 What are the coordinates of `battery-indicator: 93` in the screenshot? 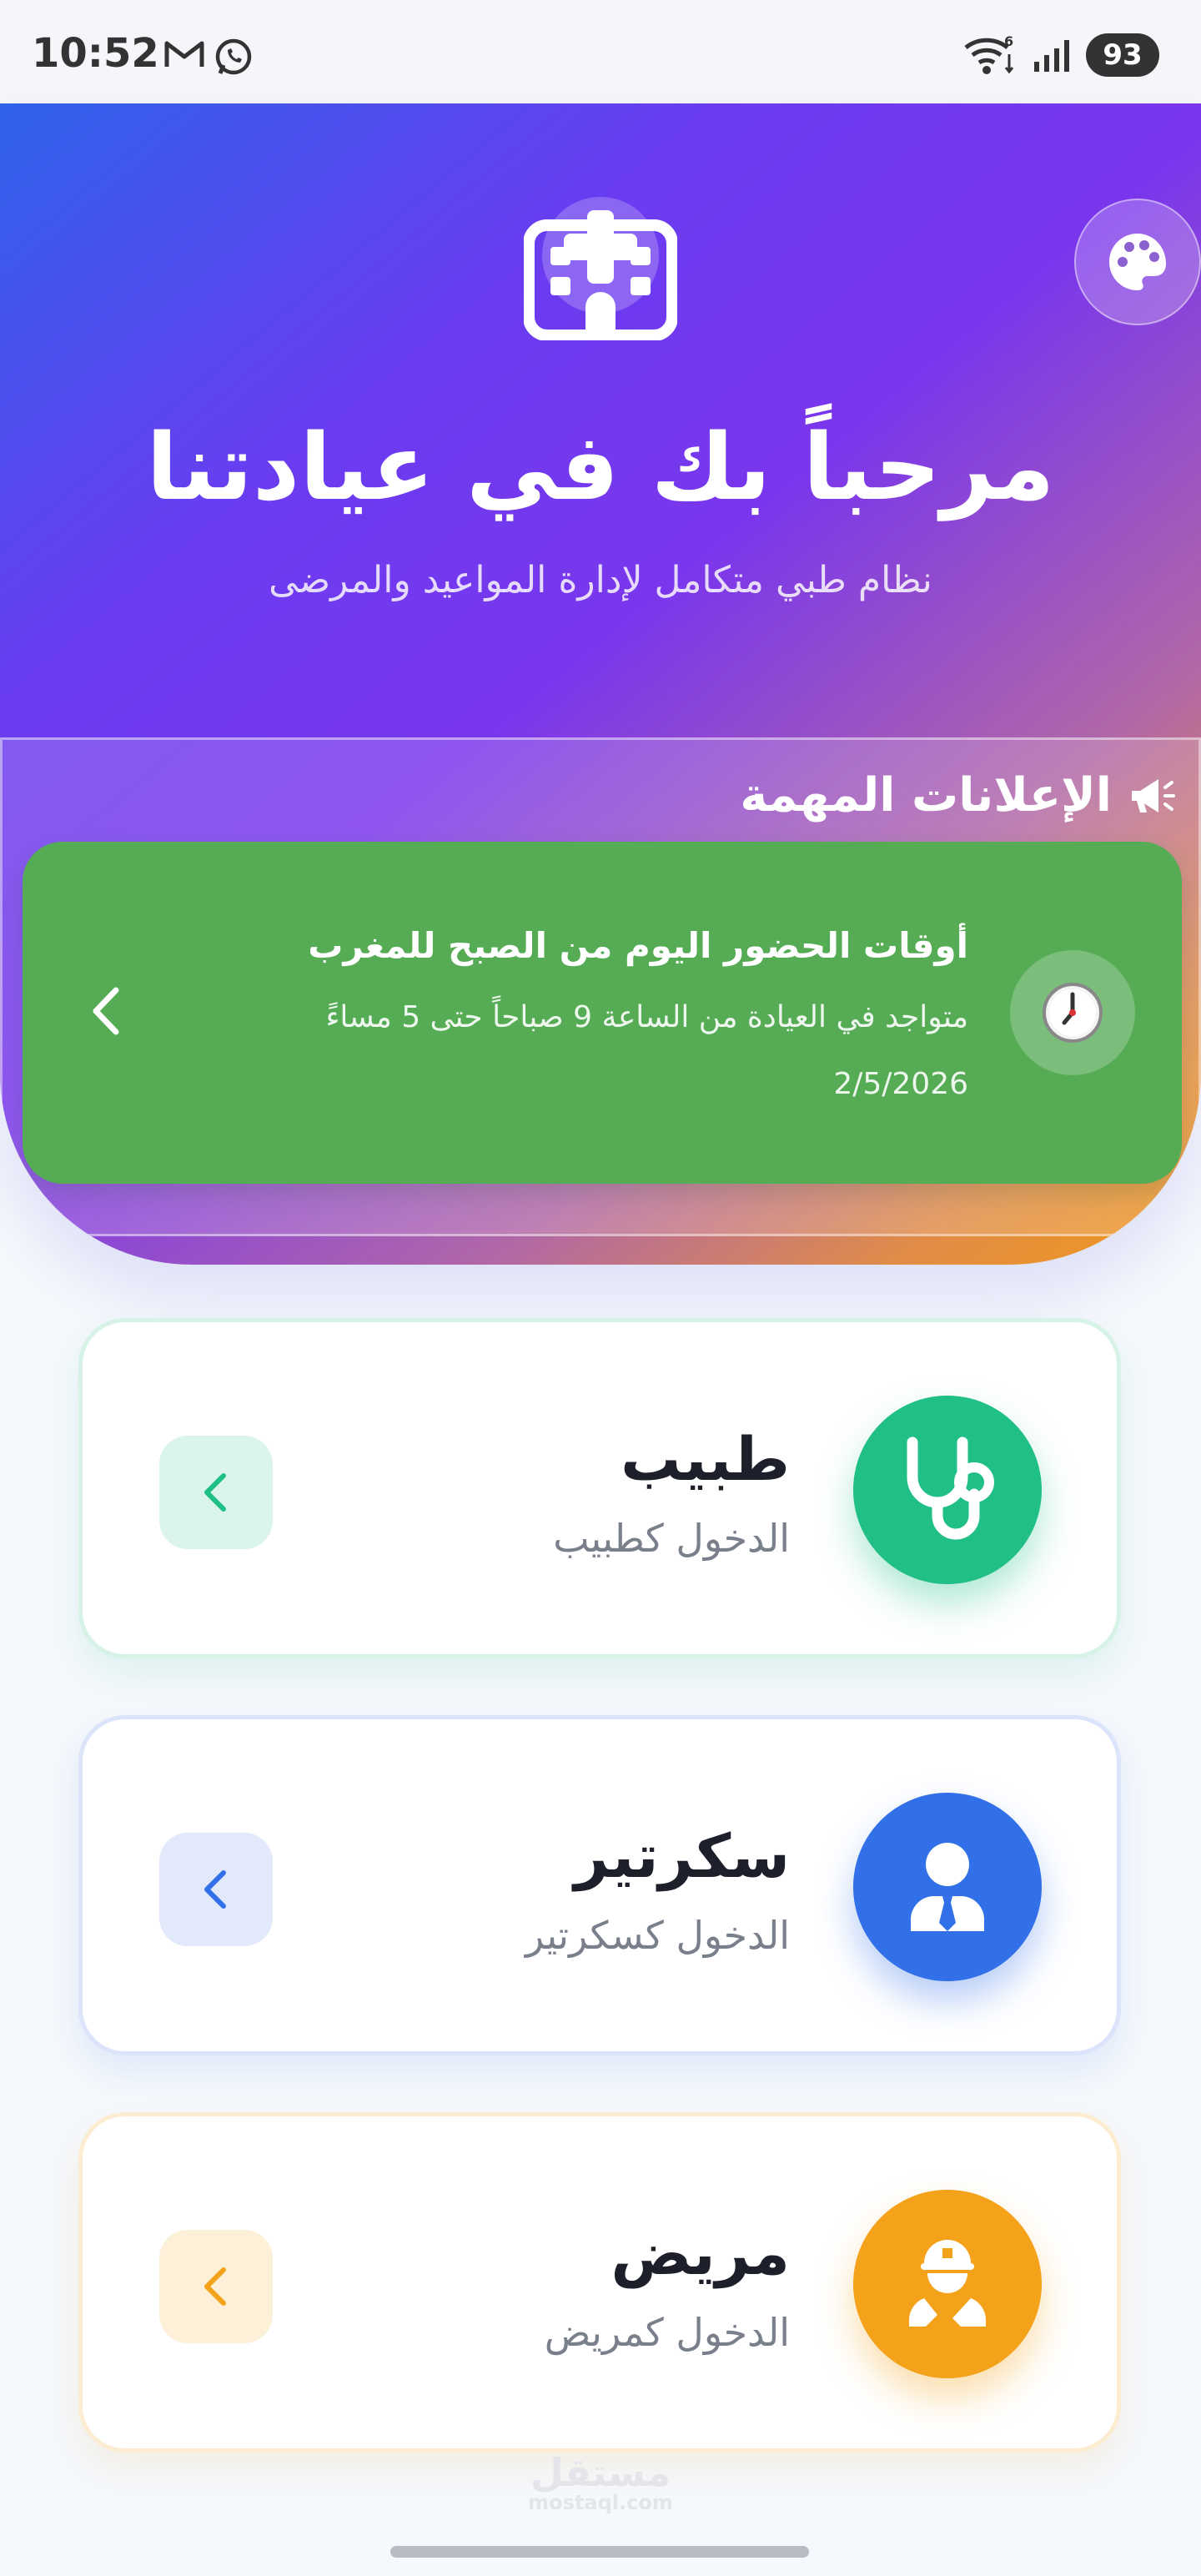 It's located at (1123, 55).